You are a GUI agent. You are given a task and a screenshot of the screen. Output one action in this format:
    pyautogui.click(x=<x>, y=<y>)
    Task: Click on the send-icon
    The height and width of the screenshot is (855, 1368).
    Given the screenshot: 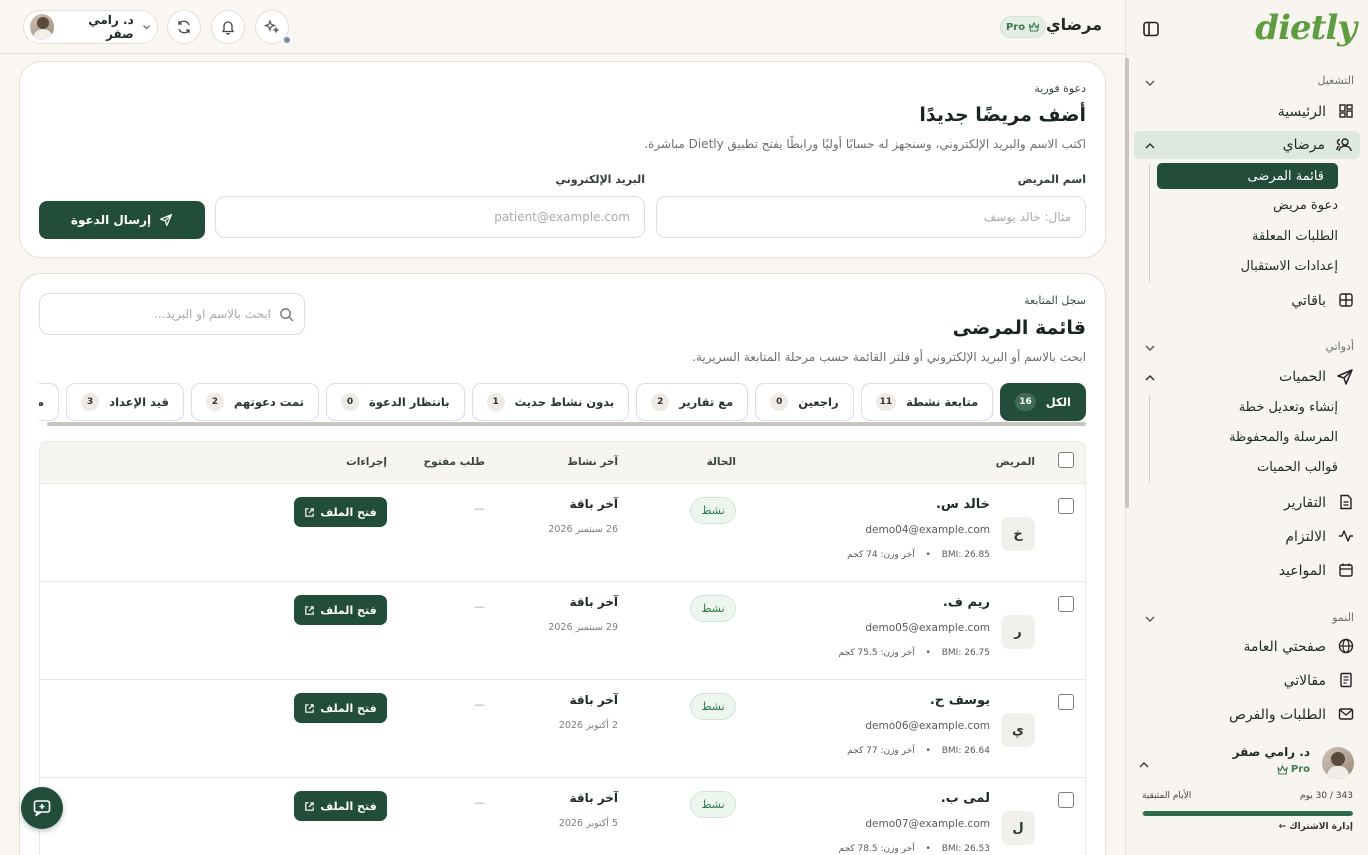 What is the action you would take?
    pyautogui.click(x=166, y=220)
    